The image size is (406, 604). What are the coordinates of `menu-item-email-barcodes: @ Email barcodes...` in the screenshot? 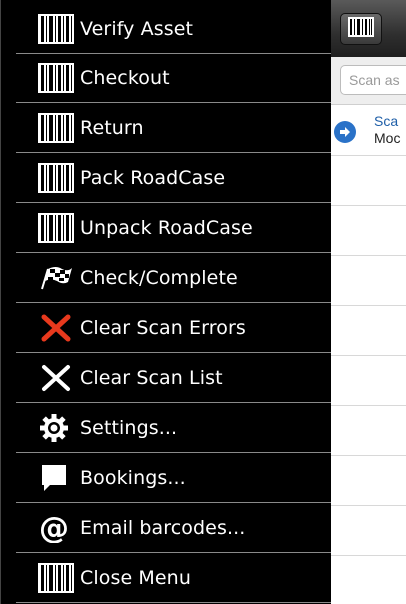 It's located at (174, 528).